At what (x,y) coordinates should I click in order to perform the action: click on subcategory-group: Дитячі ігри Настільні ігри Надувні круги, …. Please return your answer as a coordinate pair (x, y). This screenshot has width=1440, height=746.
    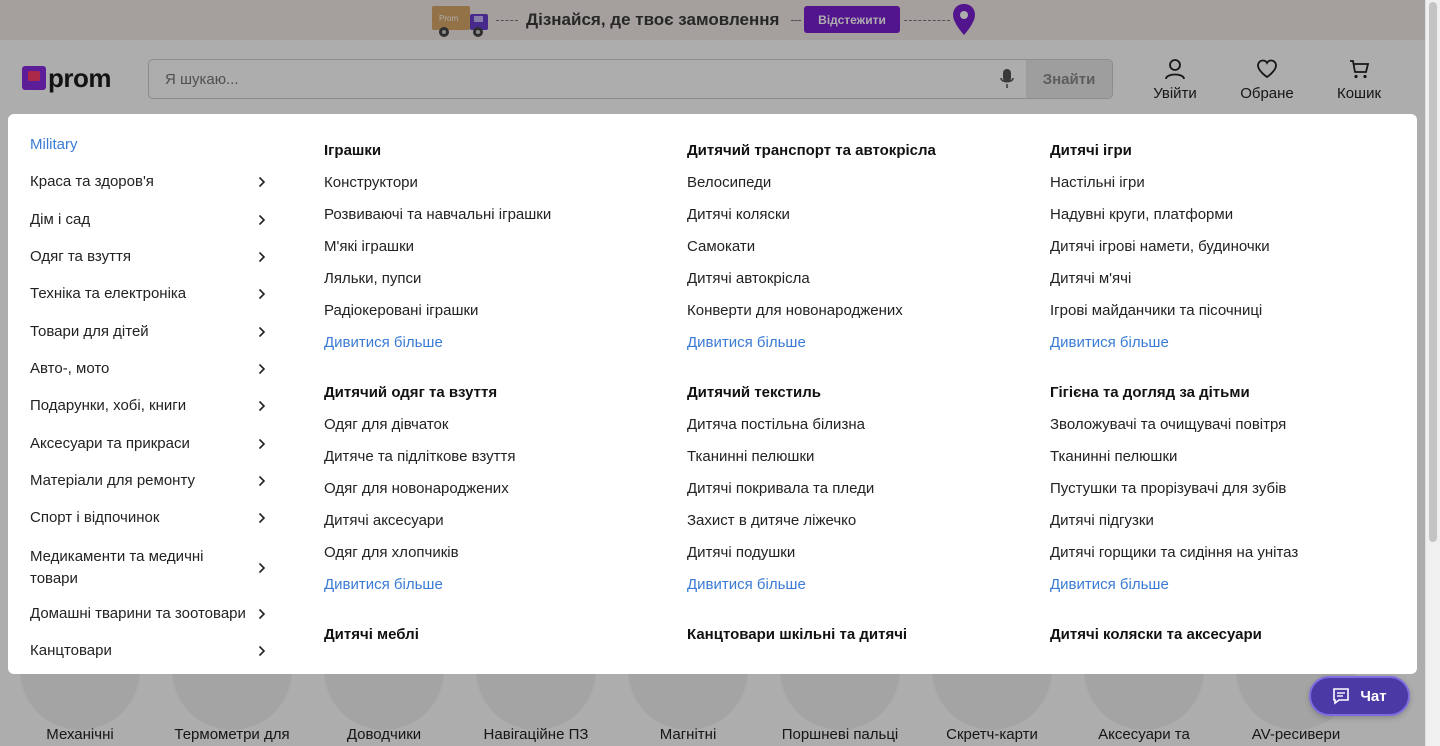
    Looking at the image, I should click on (1220, 254).